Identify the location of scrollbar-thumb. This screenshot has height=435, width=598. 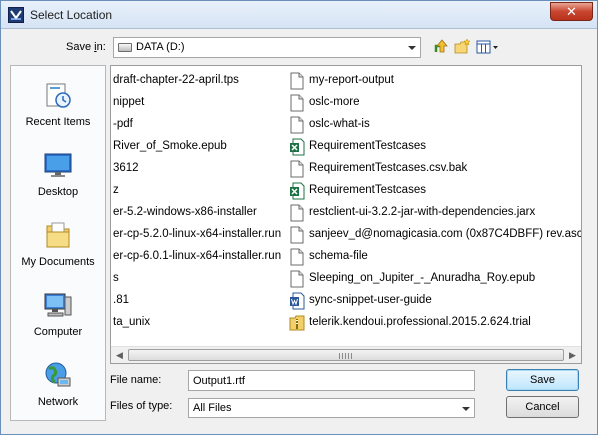
(346, 355).